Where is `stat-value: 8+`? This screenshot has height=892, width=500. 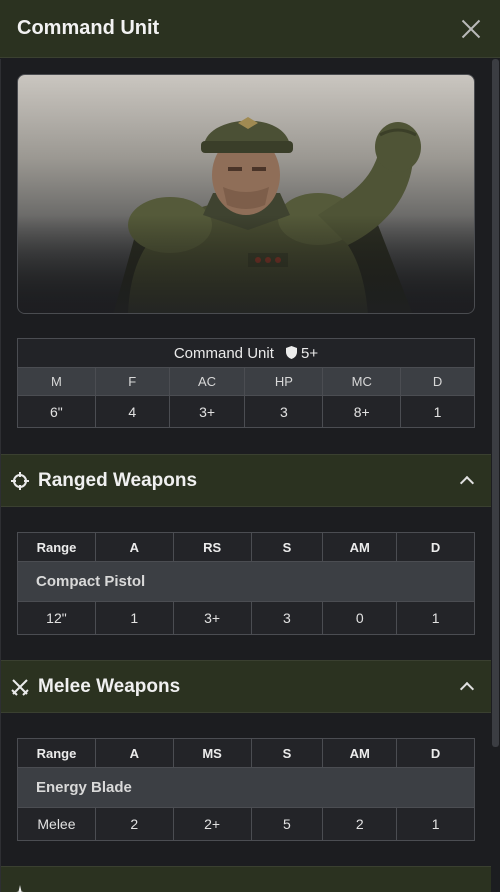
stat-value: 8+ is located at coordinates (362, 411).